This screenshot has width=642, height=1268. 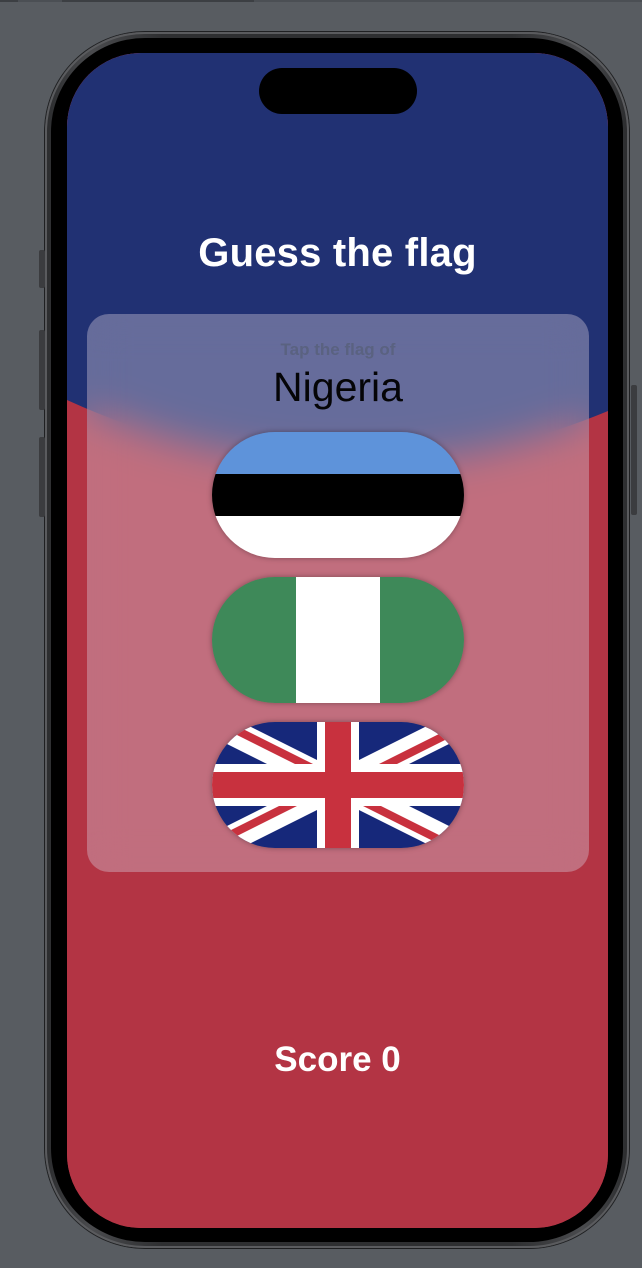 I want to click on flag-button-nigeria, so click(x=338, y=640).